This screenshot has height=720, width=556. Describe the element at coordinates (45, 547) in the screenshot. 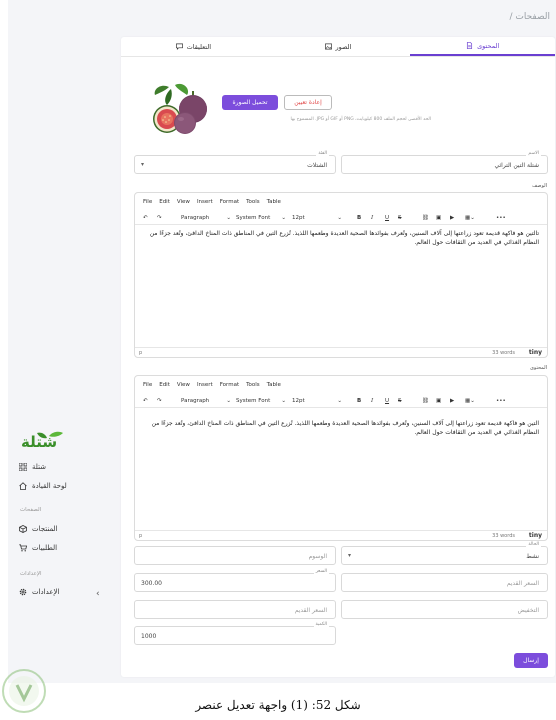

I see `sidebar-item-label: الطلبيات` at that location.